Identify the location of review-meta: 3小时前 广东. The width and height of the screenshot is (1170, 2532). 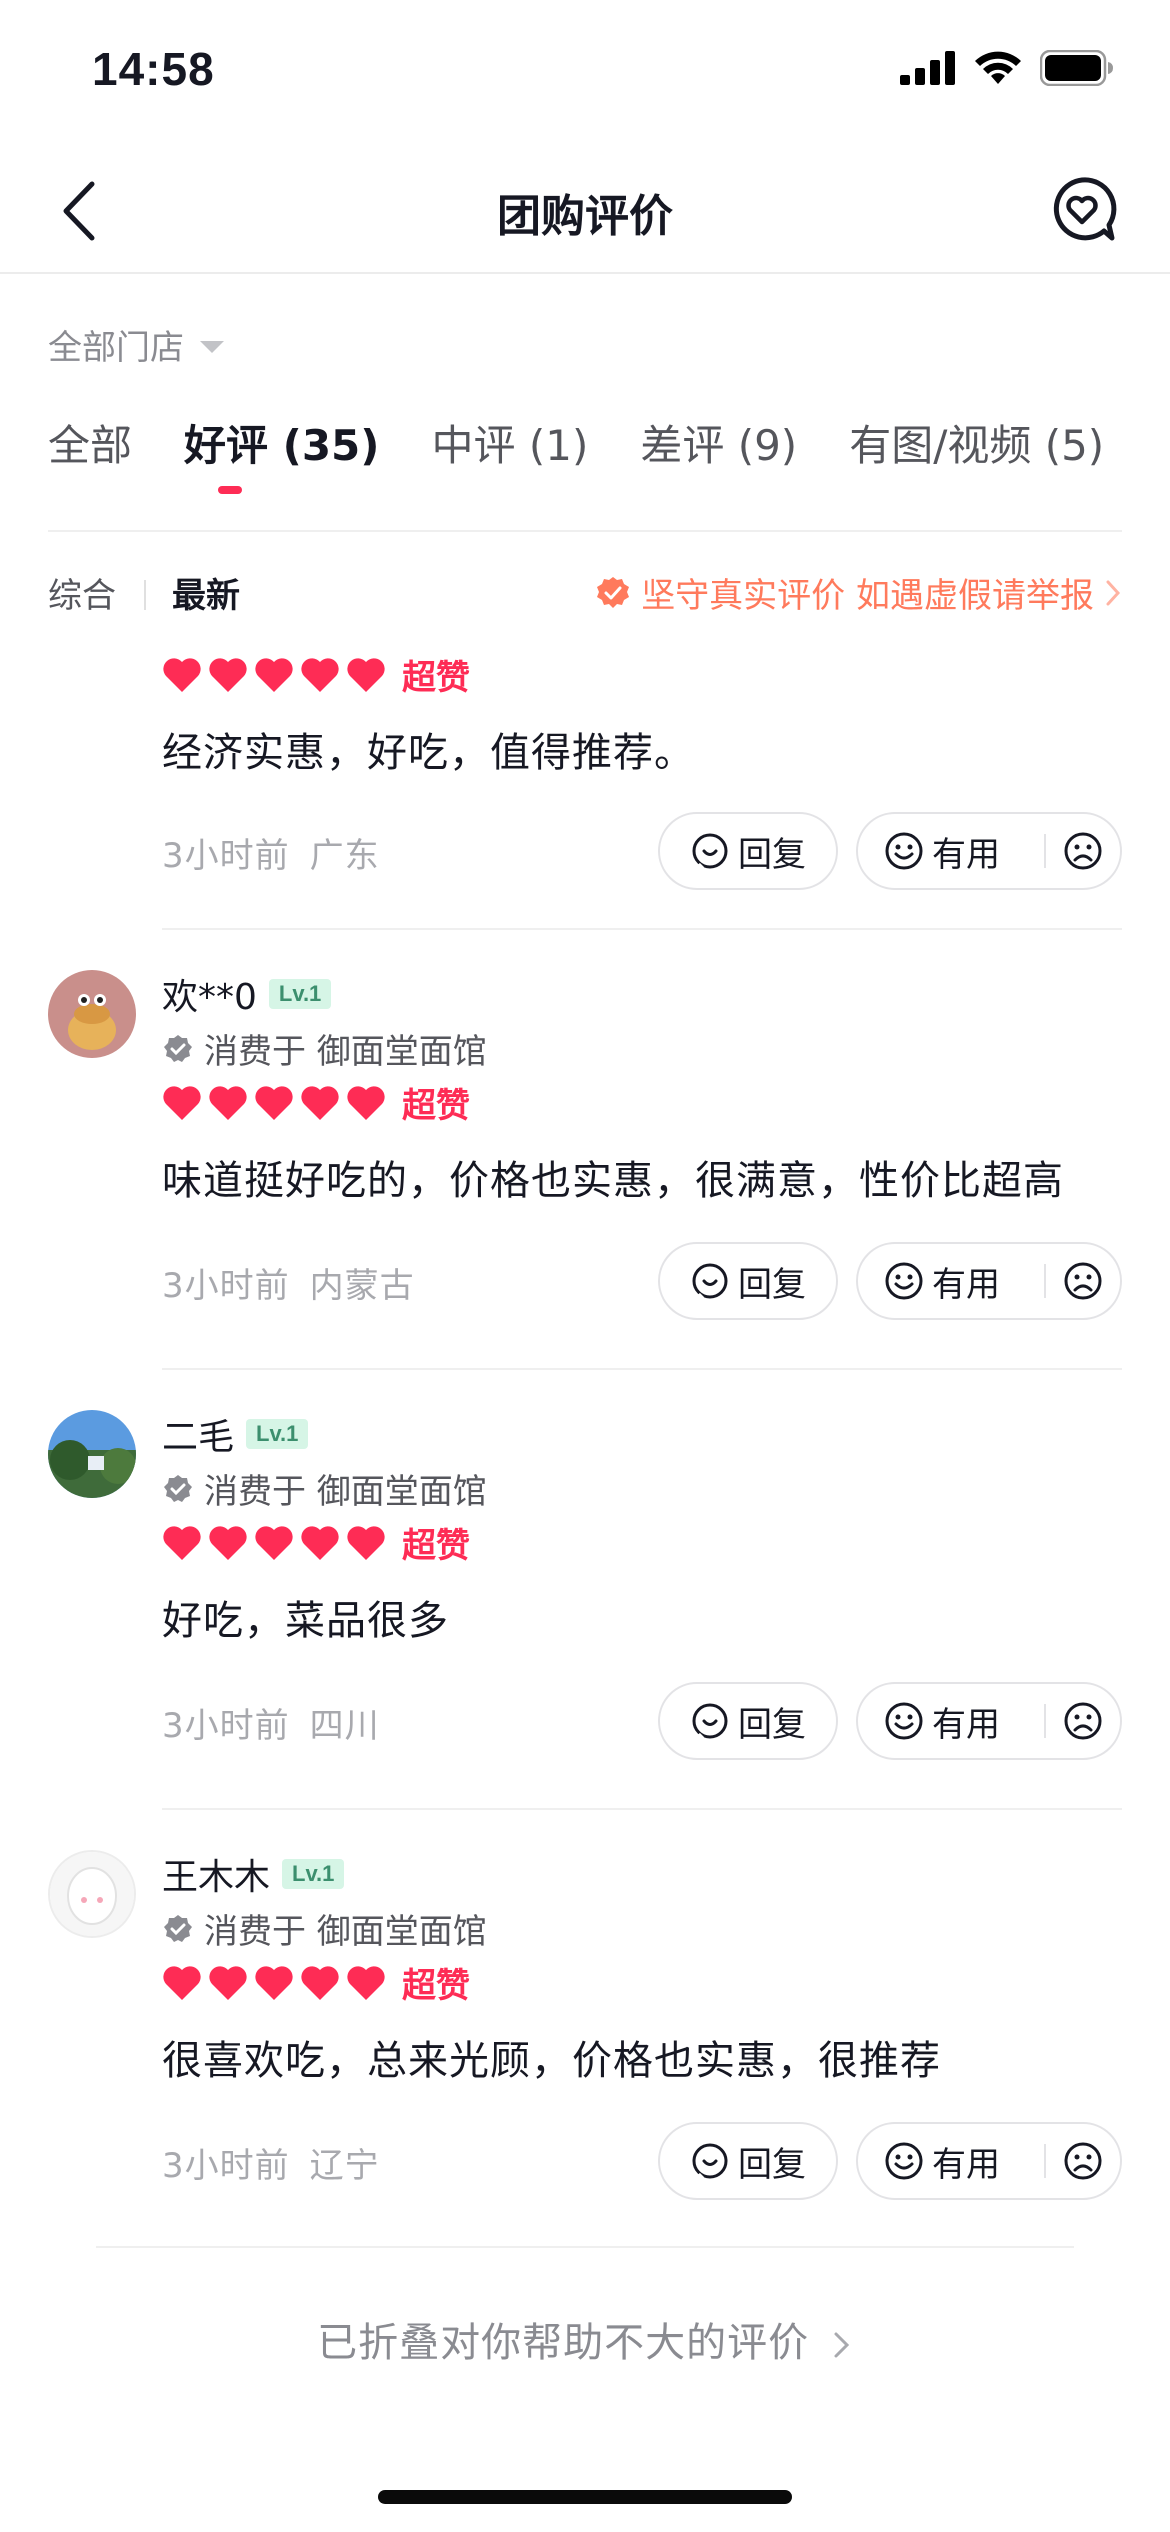
(271, 852).